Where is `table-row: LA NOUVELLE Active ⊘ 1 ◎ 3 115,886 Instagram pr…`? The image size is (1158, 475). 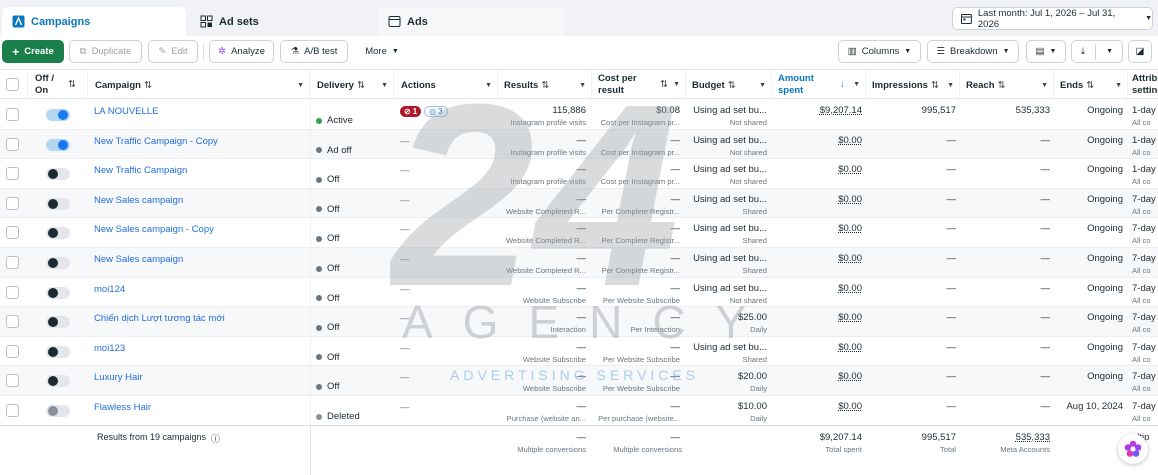
table-row: LA NOUVELLE Active ⊘ 1 ◎ 3 115,886 Instagram pr… is located at coordinates (579, 115).